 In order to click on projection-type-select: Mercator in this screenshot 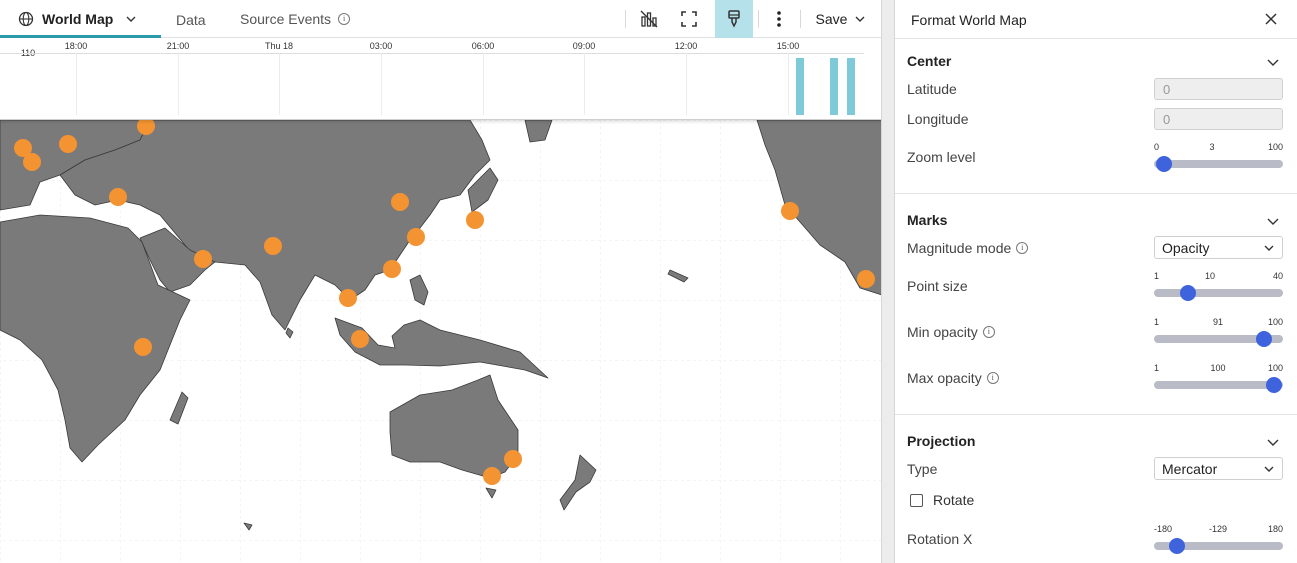, I will do `click(1218, 468)`.